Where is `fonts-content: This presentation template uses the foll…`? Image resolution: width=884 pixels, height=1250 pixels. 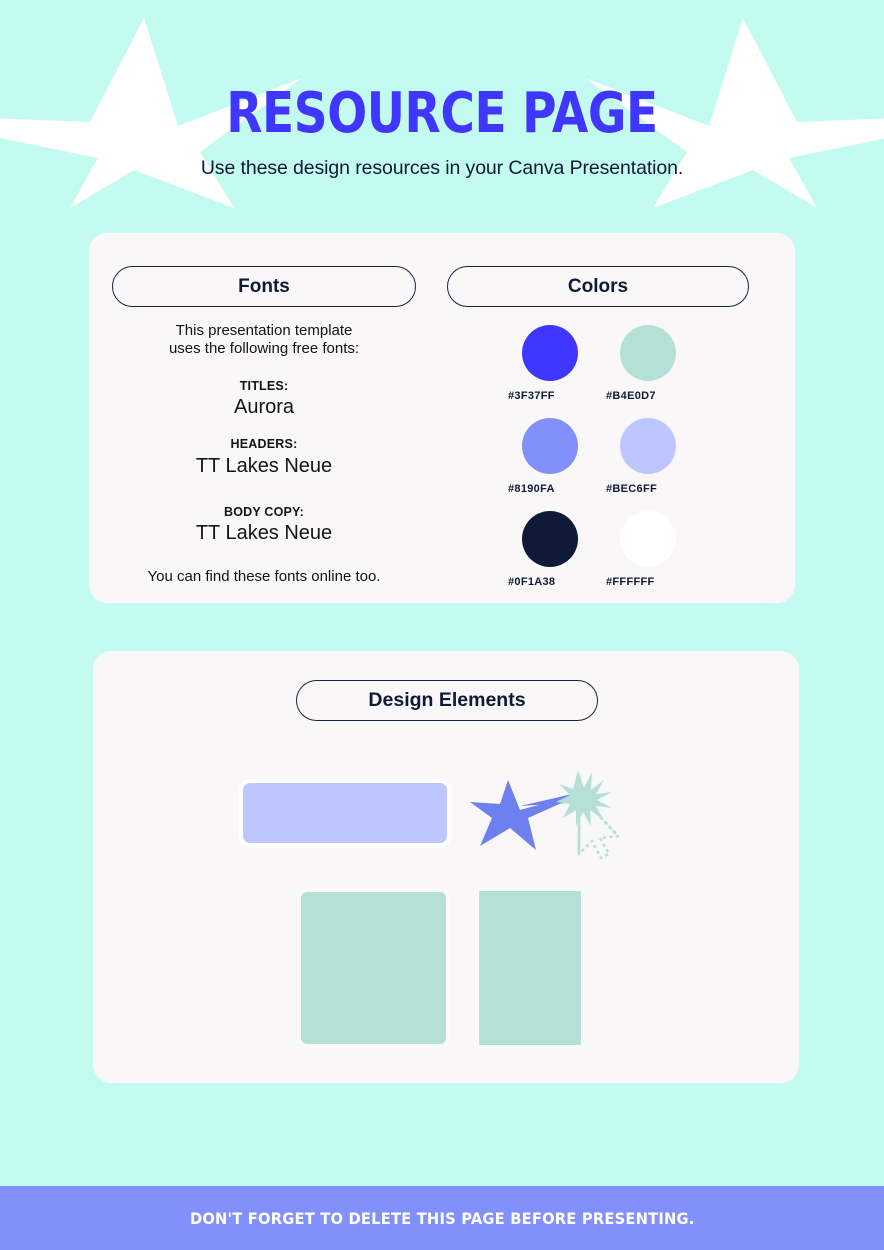 fonts-content: This presentation template uses the foll… is located at coordinates (264, 453).